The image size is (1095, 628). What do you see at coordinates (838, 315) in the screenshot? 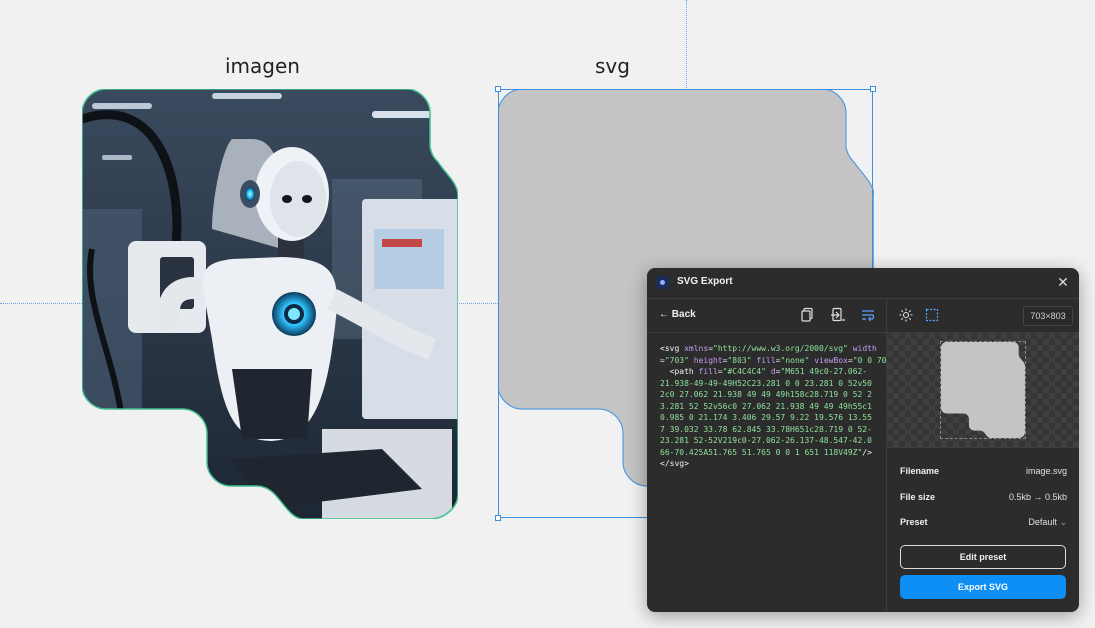
I see `export-to-canvas-icon` at bounding box center [838, 315].